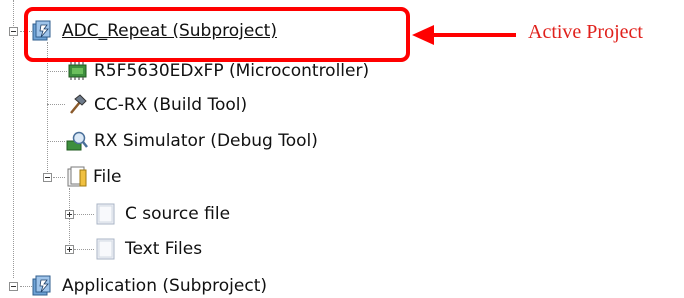 The image size is (684, 298). Describe the element at coordinates (165, 286) in the screenshot. I see `node-label: Application (Subproject)` at that location.